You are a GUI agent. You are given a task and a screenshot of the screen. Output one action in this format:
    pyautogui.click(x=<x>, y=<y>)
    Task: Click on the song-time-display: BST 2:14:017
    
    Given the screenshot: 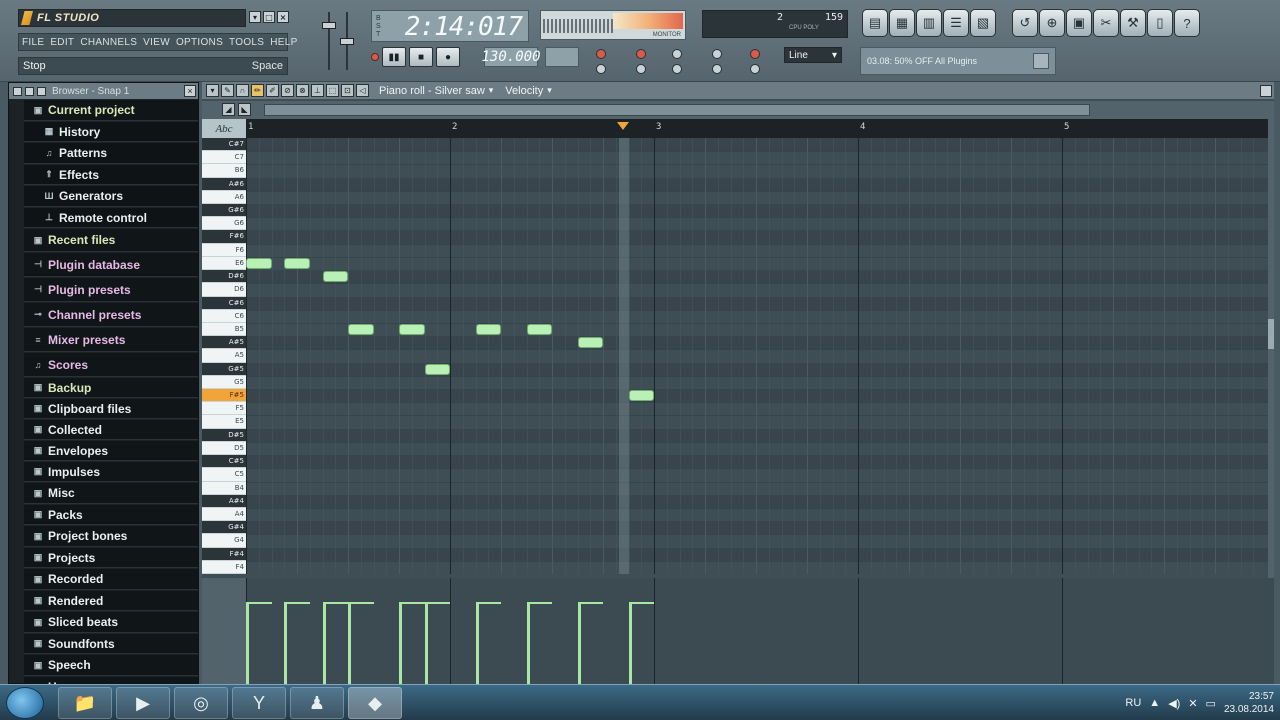 What is the action you would take?
    pyautogui.click(x=450, y=26)
    